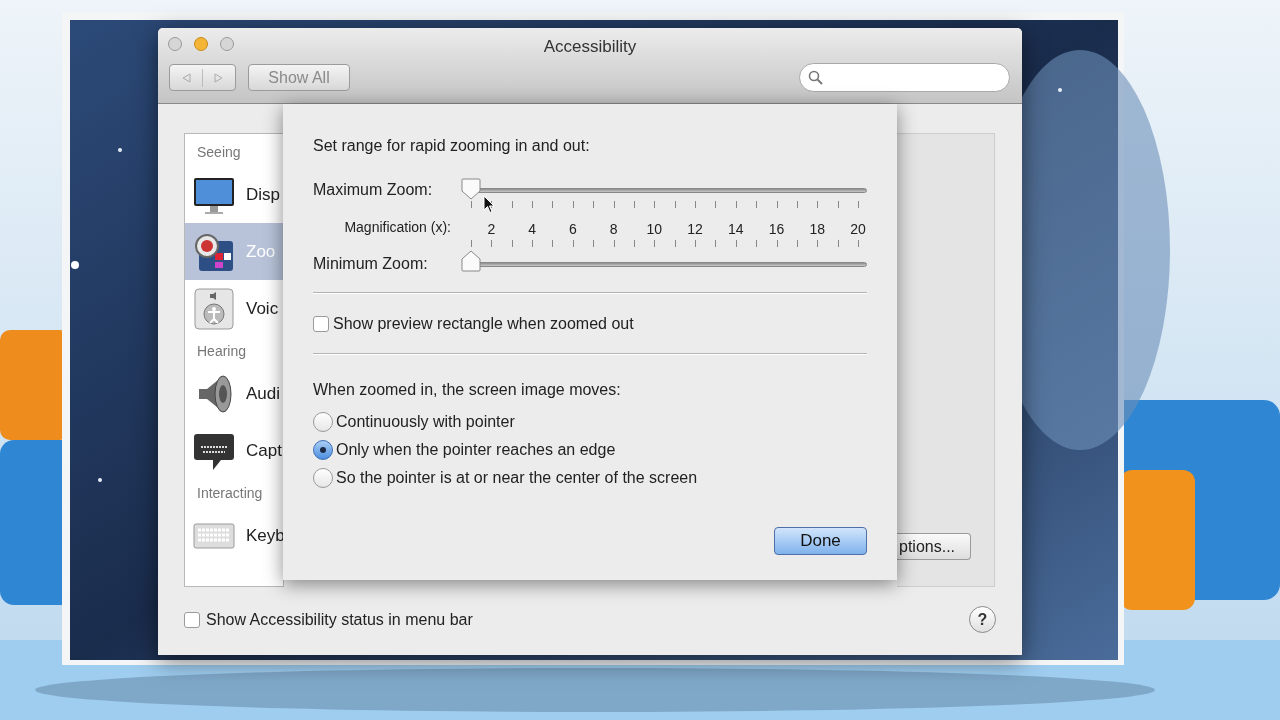  I want to click on window-title: Accessibility, so click(590, 47).